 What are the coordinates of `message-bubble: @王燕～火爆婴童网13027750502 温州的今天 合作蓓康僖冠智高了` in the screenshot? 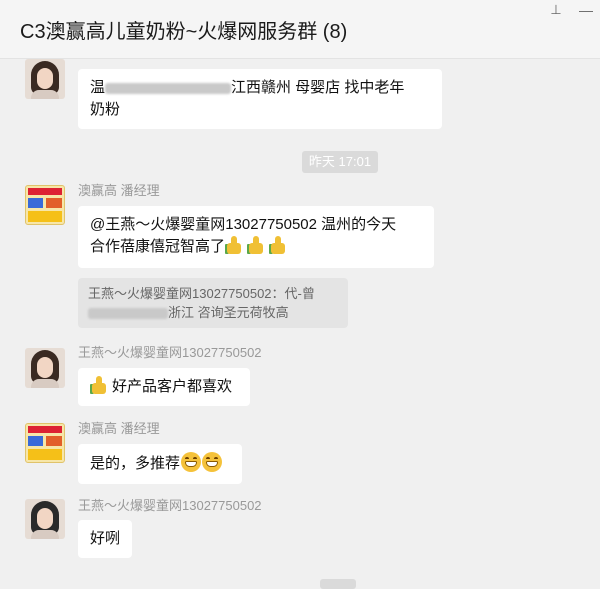 It's located at (256, 237).